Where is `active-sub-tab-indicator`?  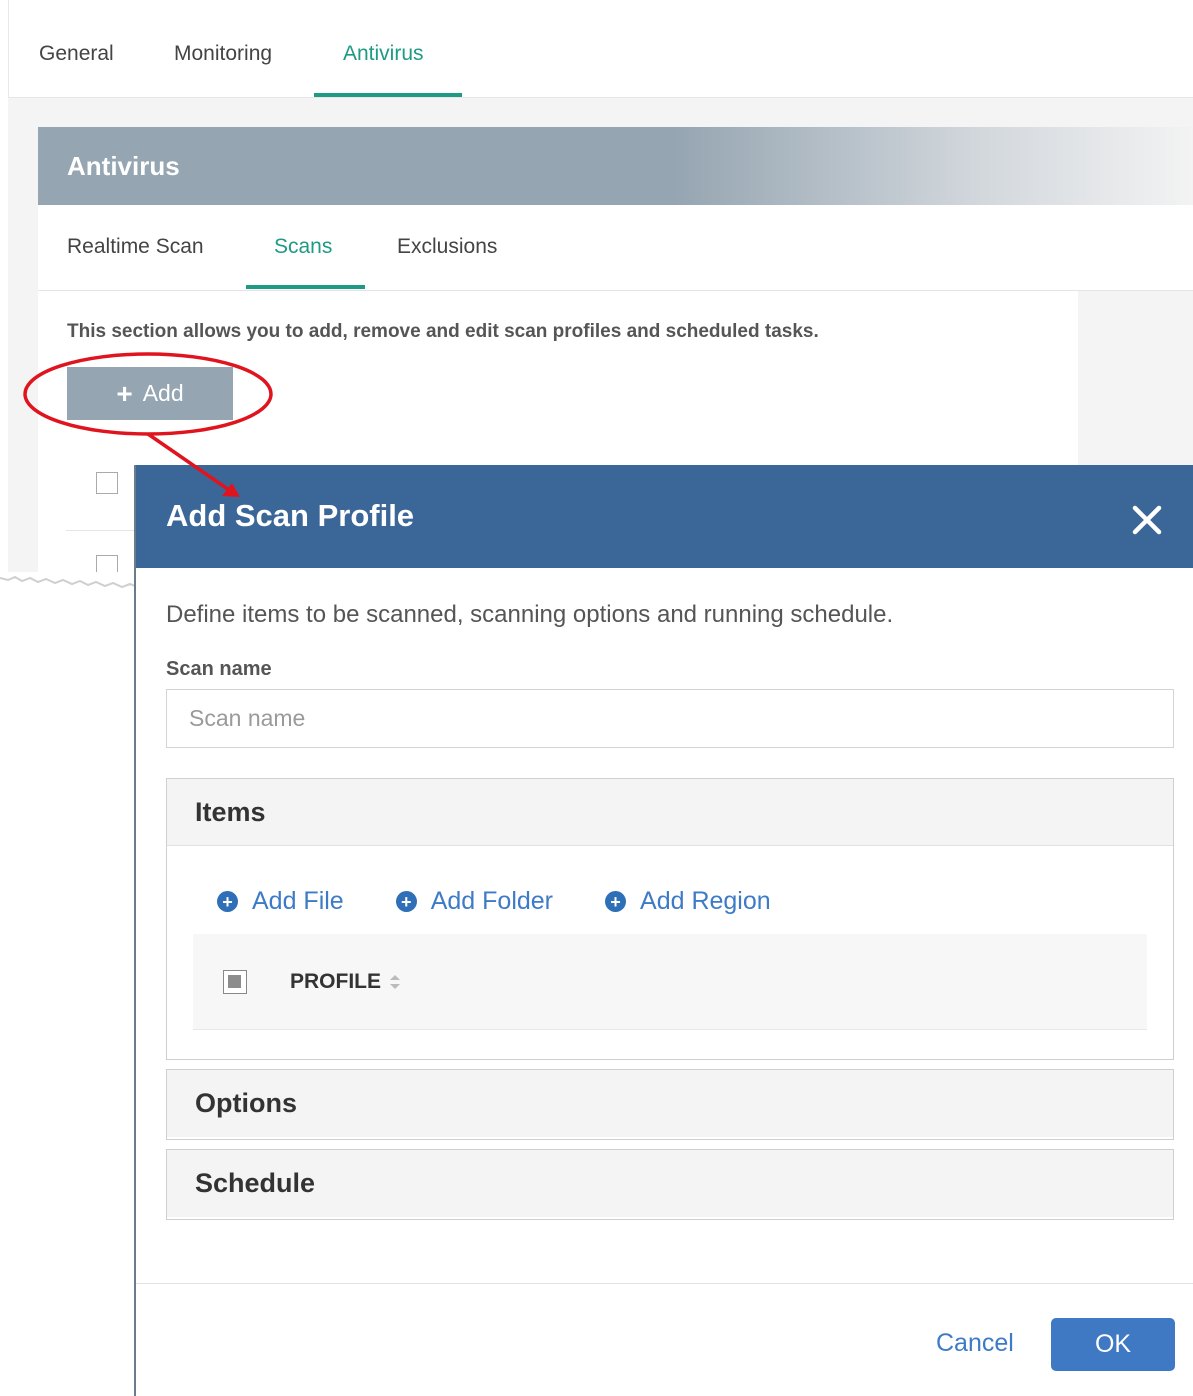
active-sub-tab-indicator is located at coordinates (305, 287).